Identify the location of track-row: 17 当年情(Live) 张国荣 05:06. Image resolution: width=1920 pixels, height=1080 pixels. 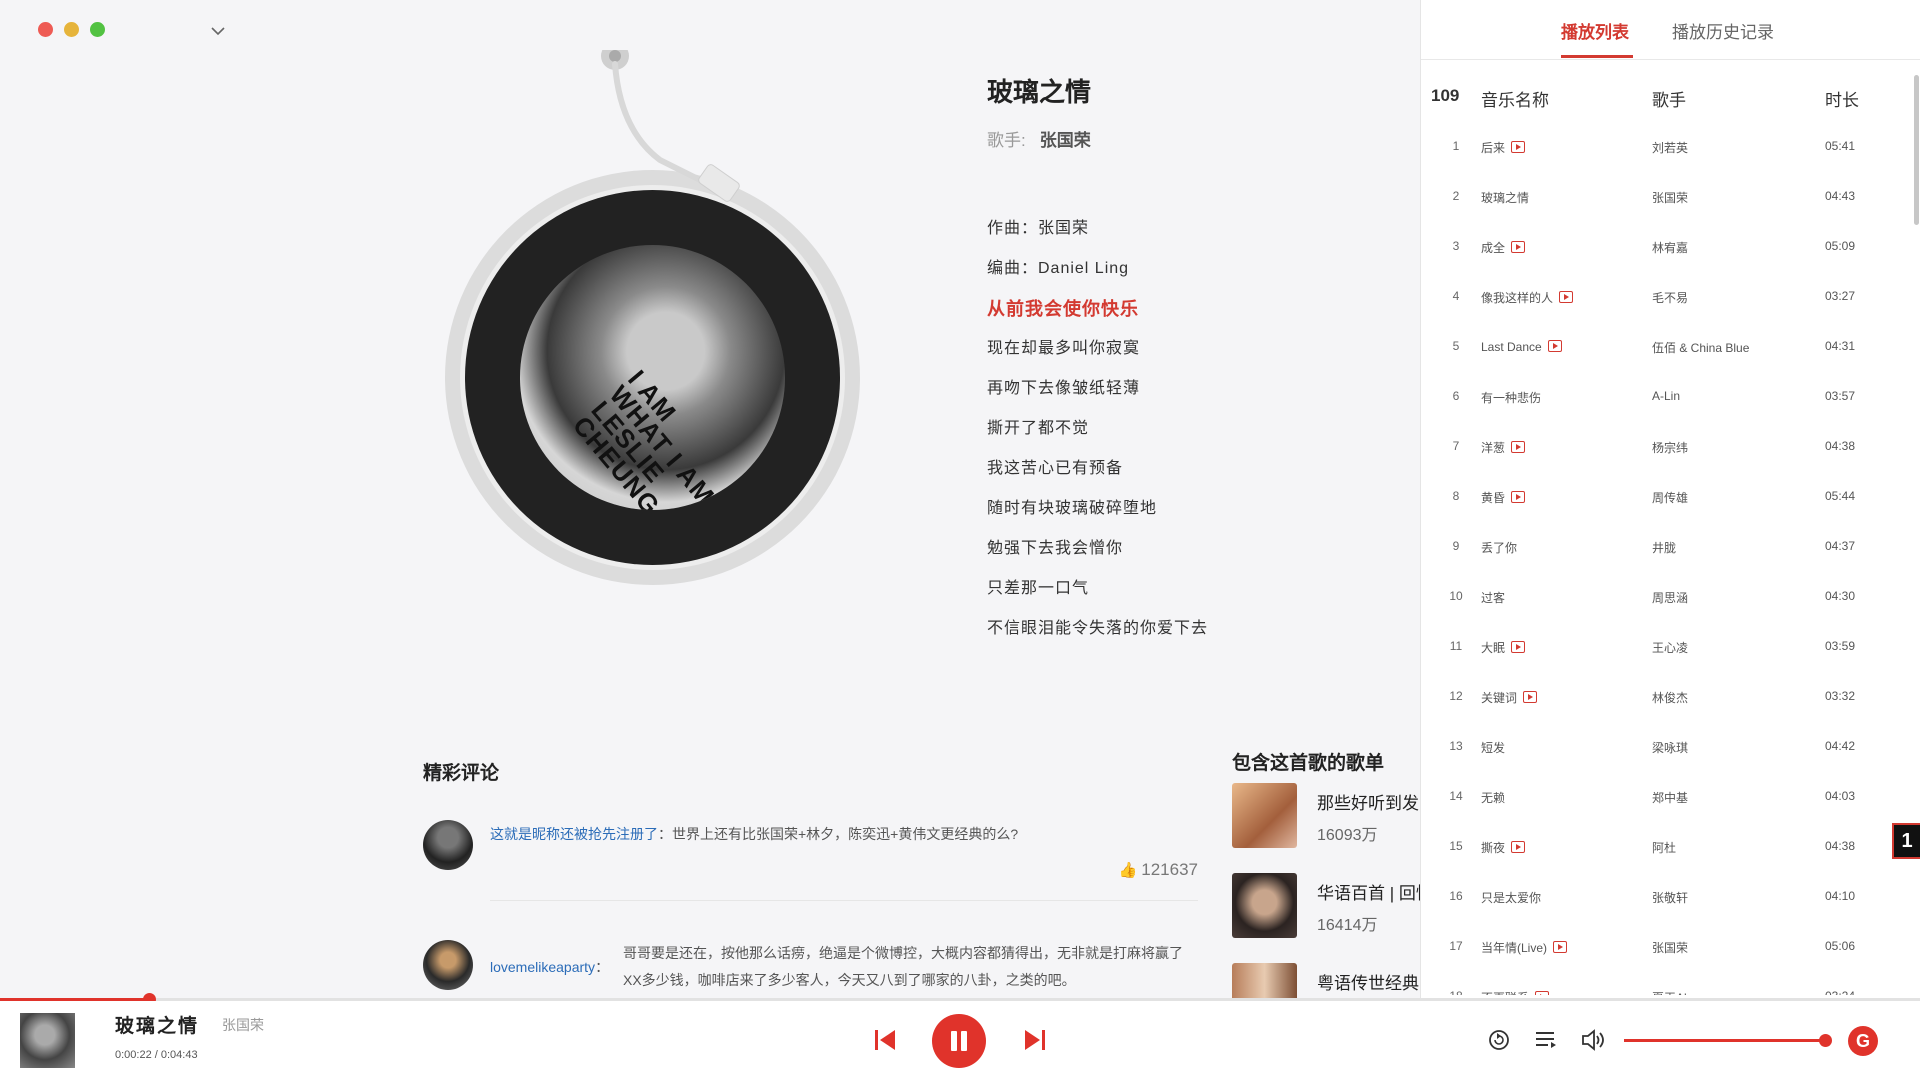
(1661, 950).